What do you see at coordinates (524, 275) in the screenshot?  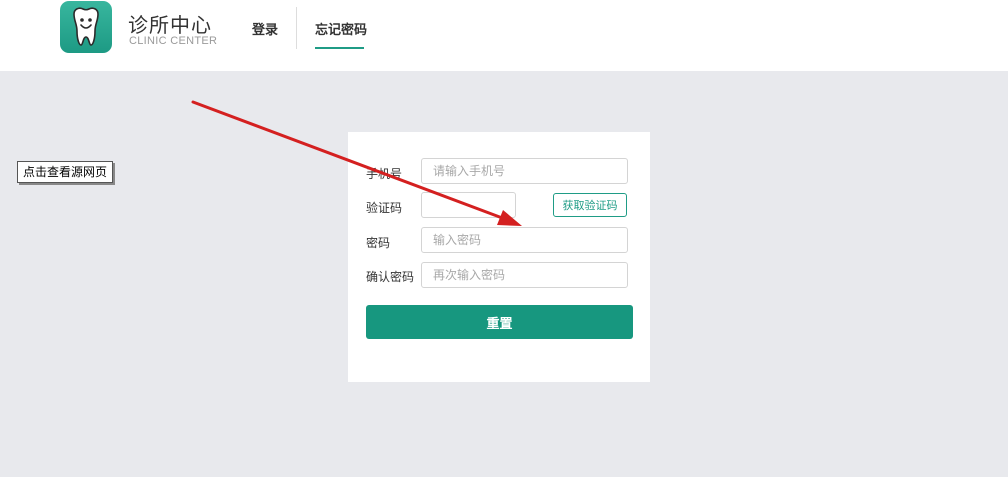 I see `confirm-password-input` at bounding box center [524, 275].